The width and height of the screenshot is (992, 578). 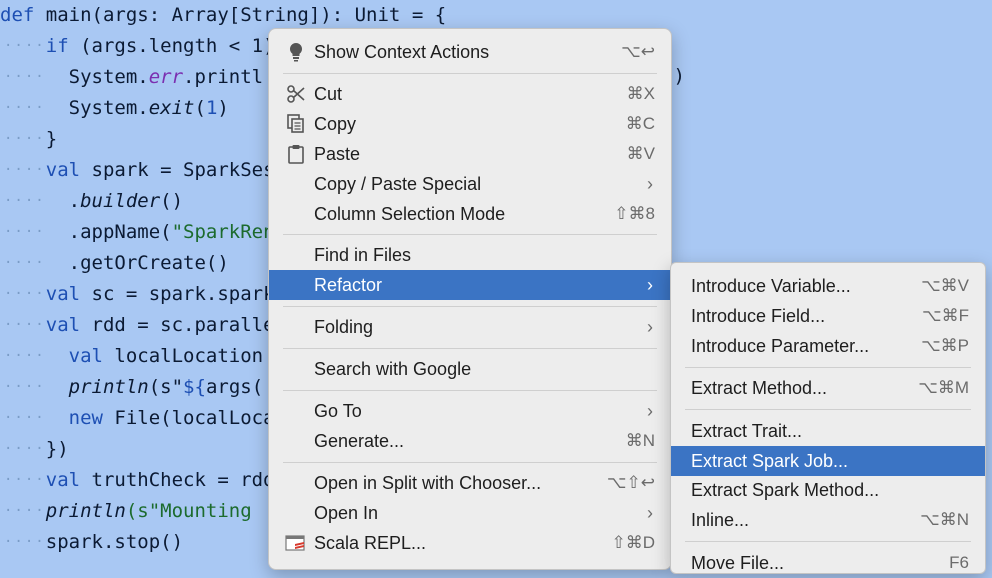 I want to click on menu-item-generate: Generate... ⌘N, so click(x=470, y=441).